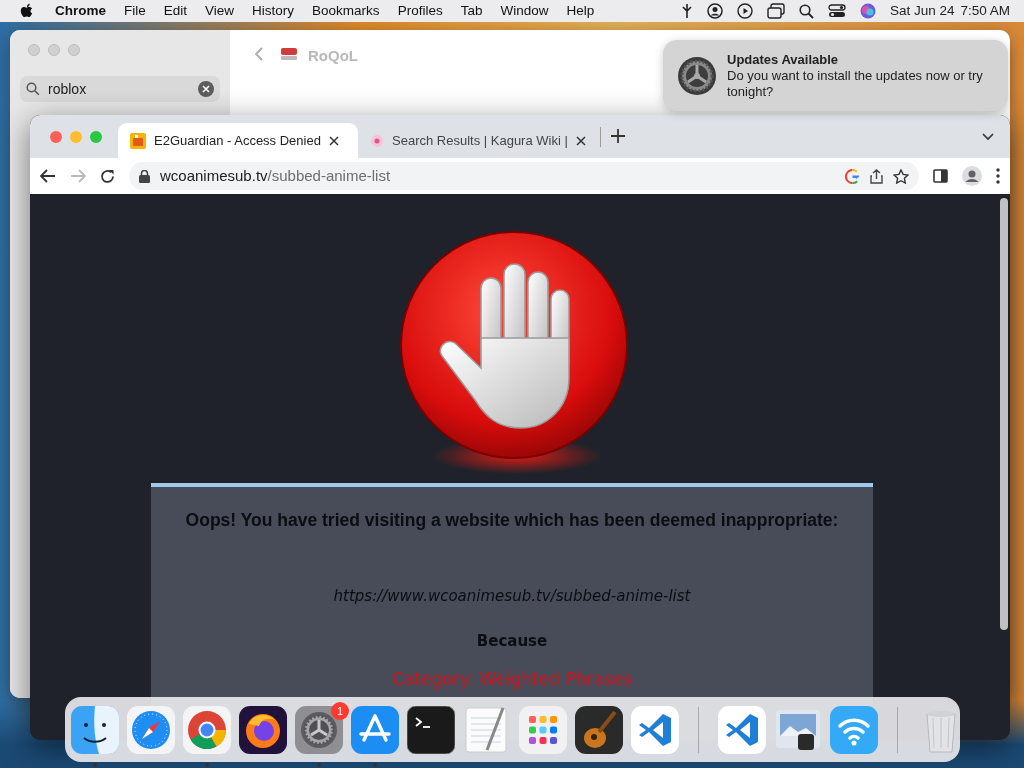  Describe the element at coordinates (744, 11) in the screenshot. I see `play-icon` at that location.